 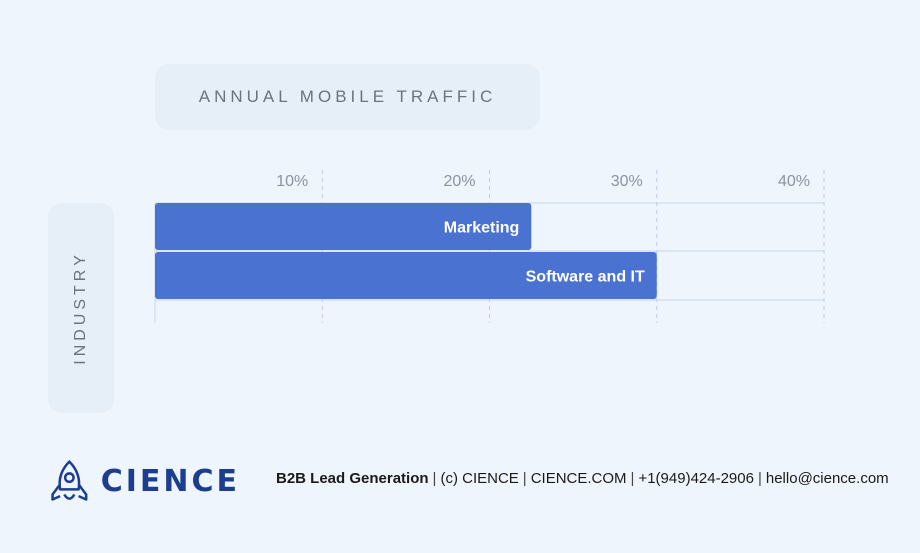 I want to click on x-tick-label: 40%, so click(x=794, y=181).